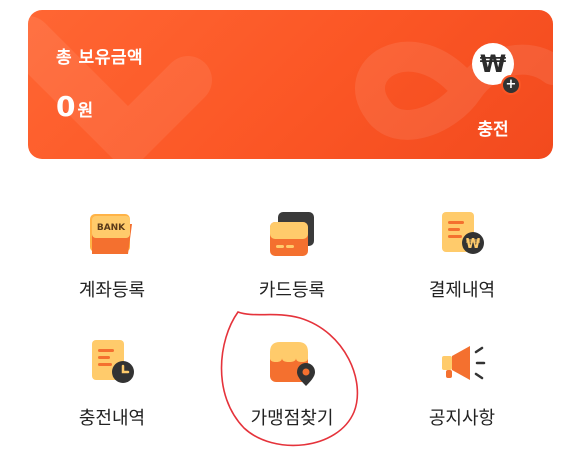  Describe the element at coordinates (111, 234) in the screenshot. I see `bank-card-icon: BANK` at that location.